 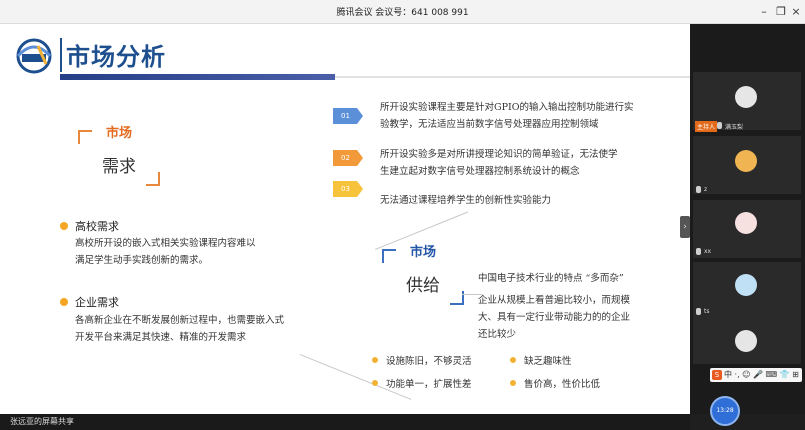 What do you see at coordinates (554, 317) in the screenshot?
I see `industry-text: 企业从规模上看普遍比较小，而规模 大、具有一定行业带动能力的的企业 还比较少` at bounding box center [554, 317].